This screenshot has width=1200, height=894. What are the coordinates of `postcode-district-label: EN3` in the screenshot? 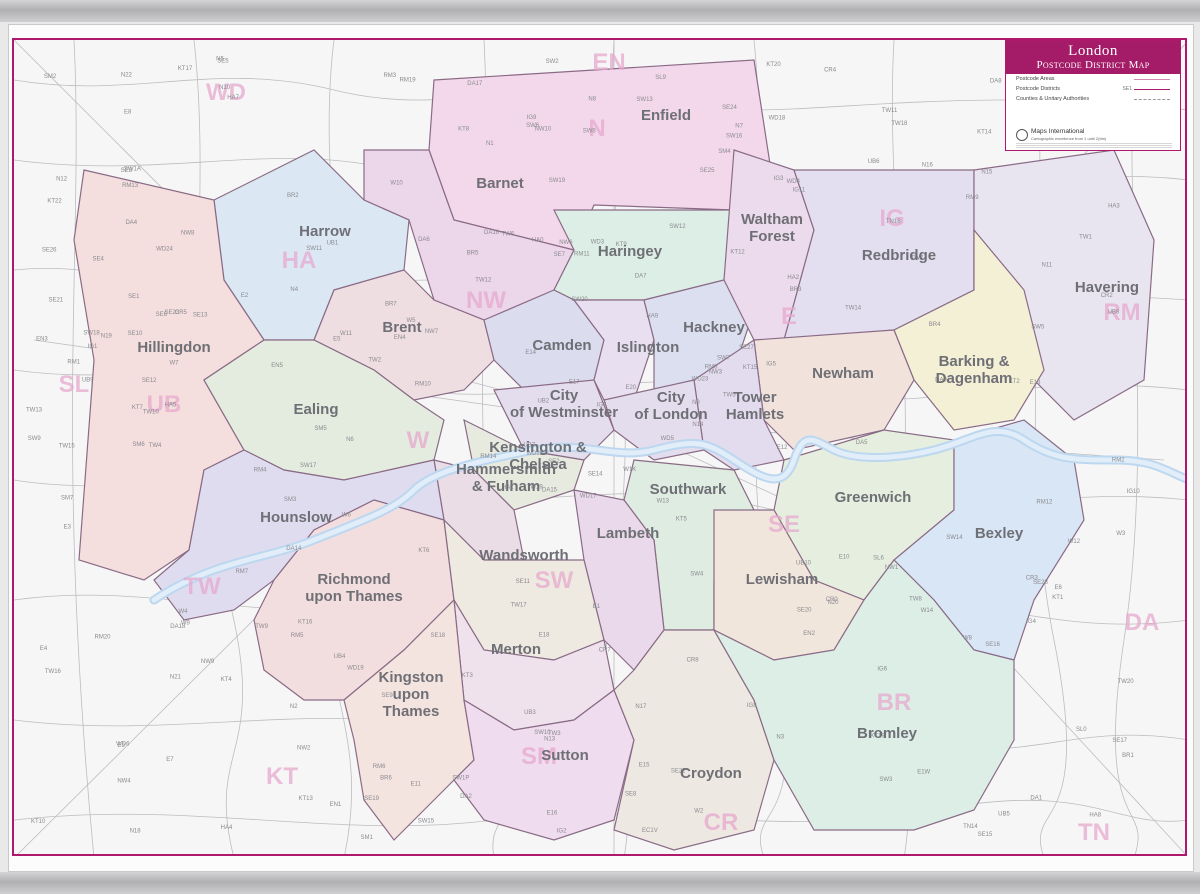 It's located at (42, 340).